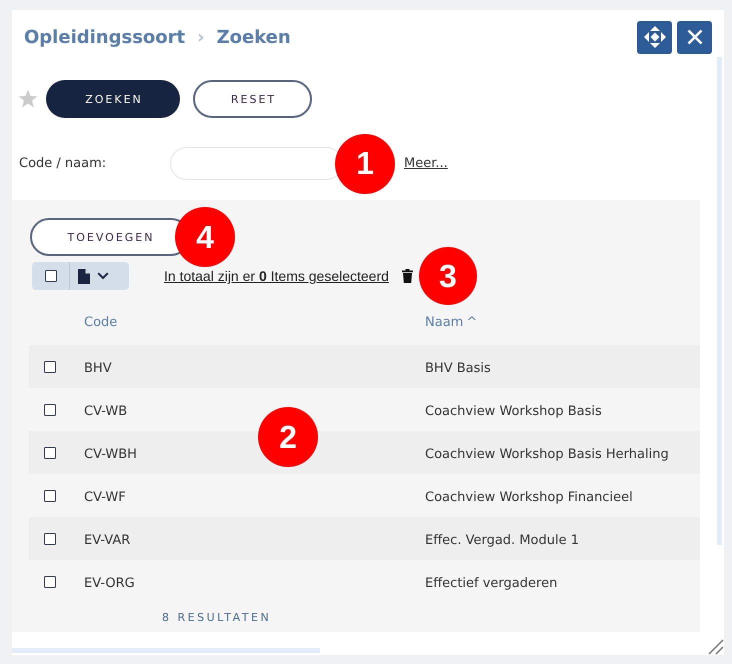 Image resolution: width=732 pixels, height=664 pixels. I want to click on callout-marker: 1, so click(365, 164).